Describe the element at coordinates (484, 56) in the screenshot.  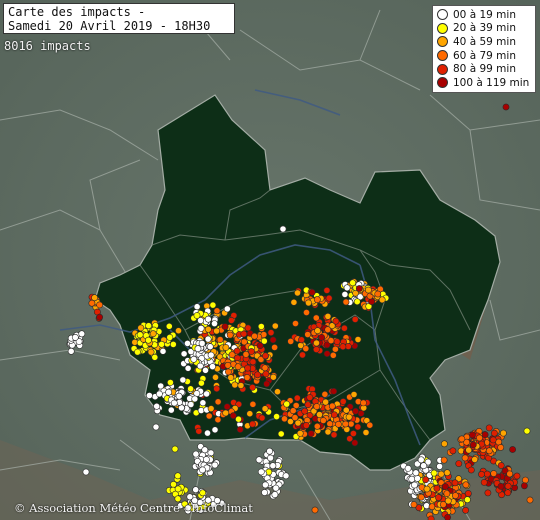
I see `legend-item: 60 à 79 min` at that location.